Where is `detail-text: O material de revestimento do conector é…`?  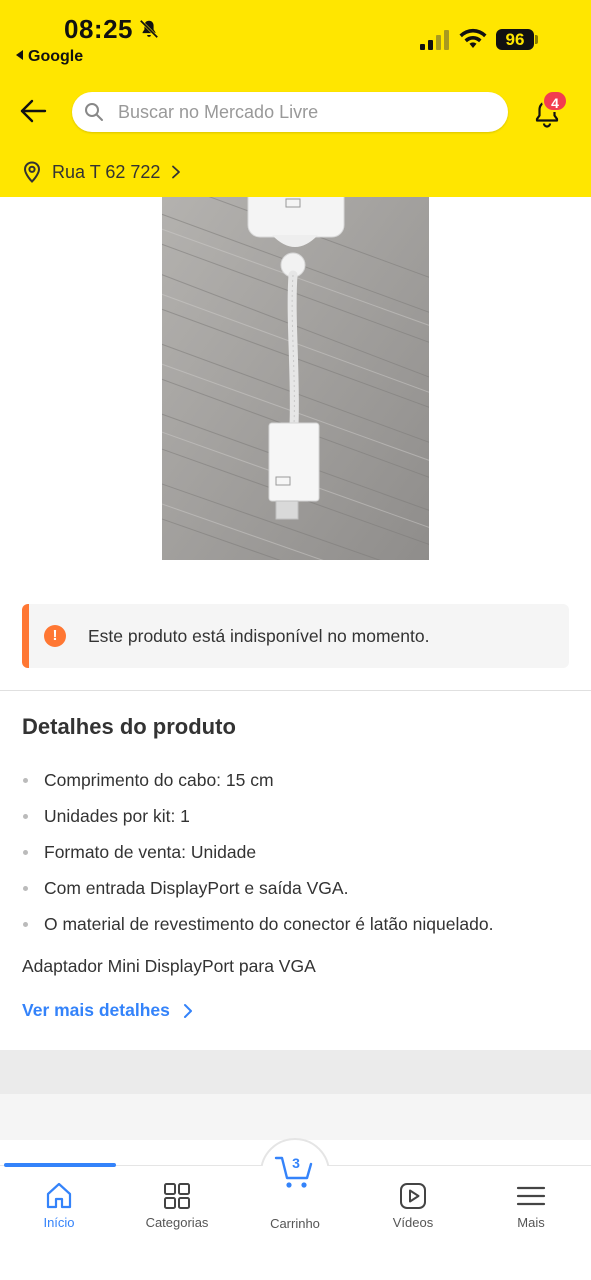
detail-text: O material de revestimento do conector é… is located at coordinates (269, 923).